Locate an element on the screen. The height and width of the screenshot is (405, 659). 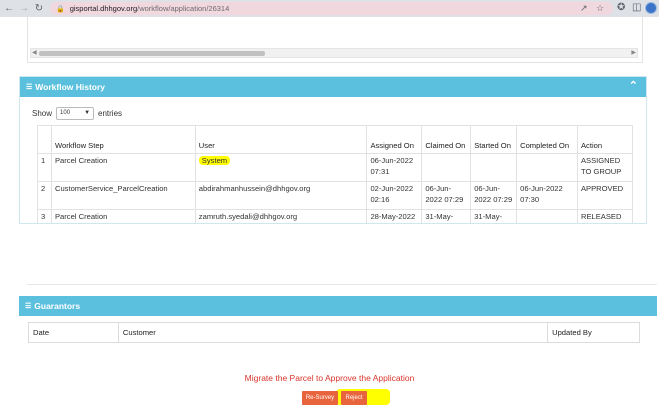
row-step: CustomerService_ParcelCreation is located at coordinates (123, 195).